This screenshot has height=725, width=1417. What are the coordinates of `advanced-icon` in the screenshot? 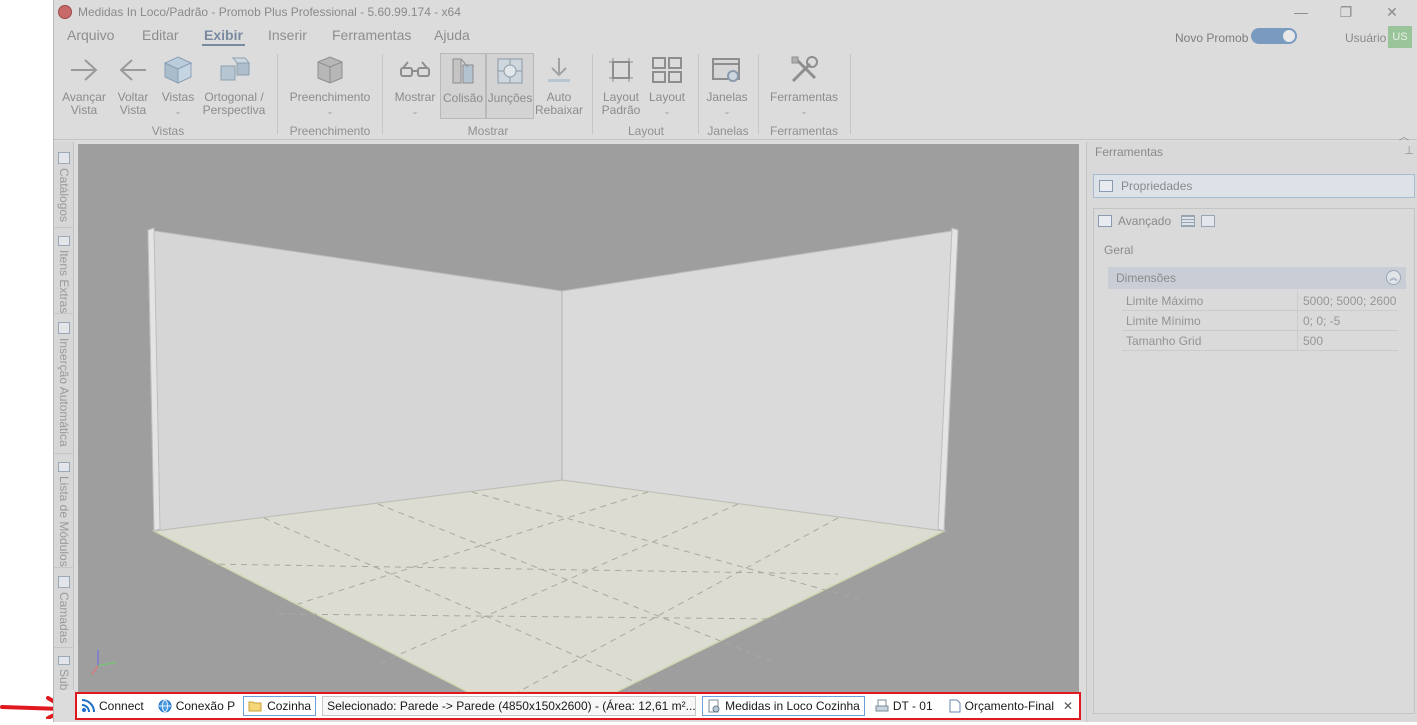 It's located at (1105, 221).